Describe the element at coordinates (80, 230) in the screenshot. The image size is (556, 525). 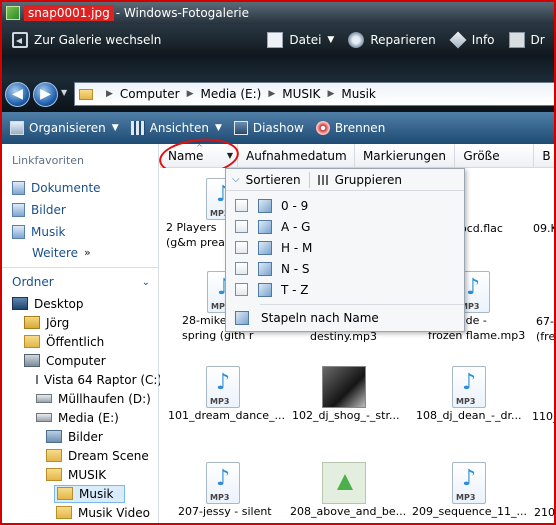
I see `favorite-music: Musik` at that location.